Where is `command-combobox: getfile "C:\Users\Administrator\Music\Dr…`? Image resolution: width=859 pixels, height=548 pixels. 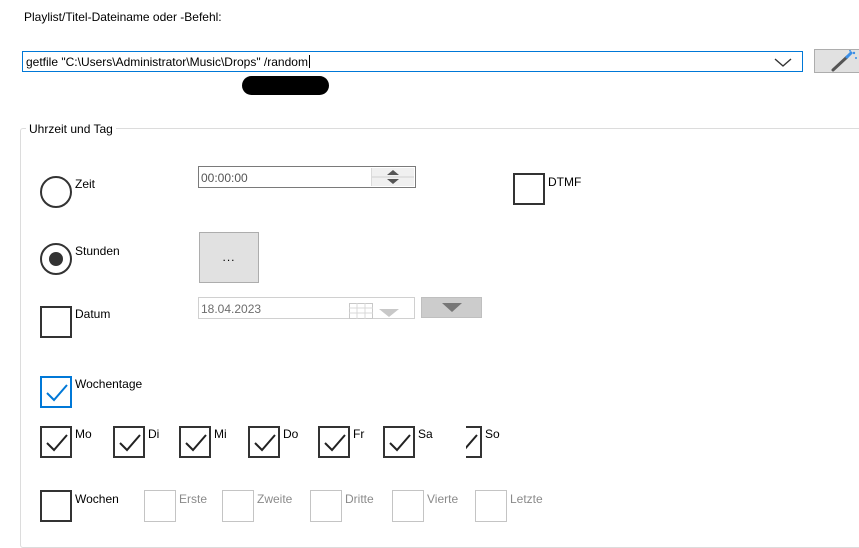 command-combobox: getfile "C:\Users\Administrator\Music\Dr… is located at coordinates (412, 61).